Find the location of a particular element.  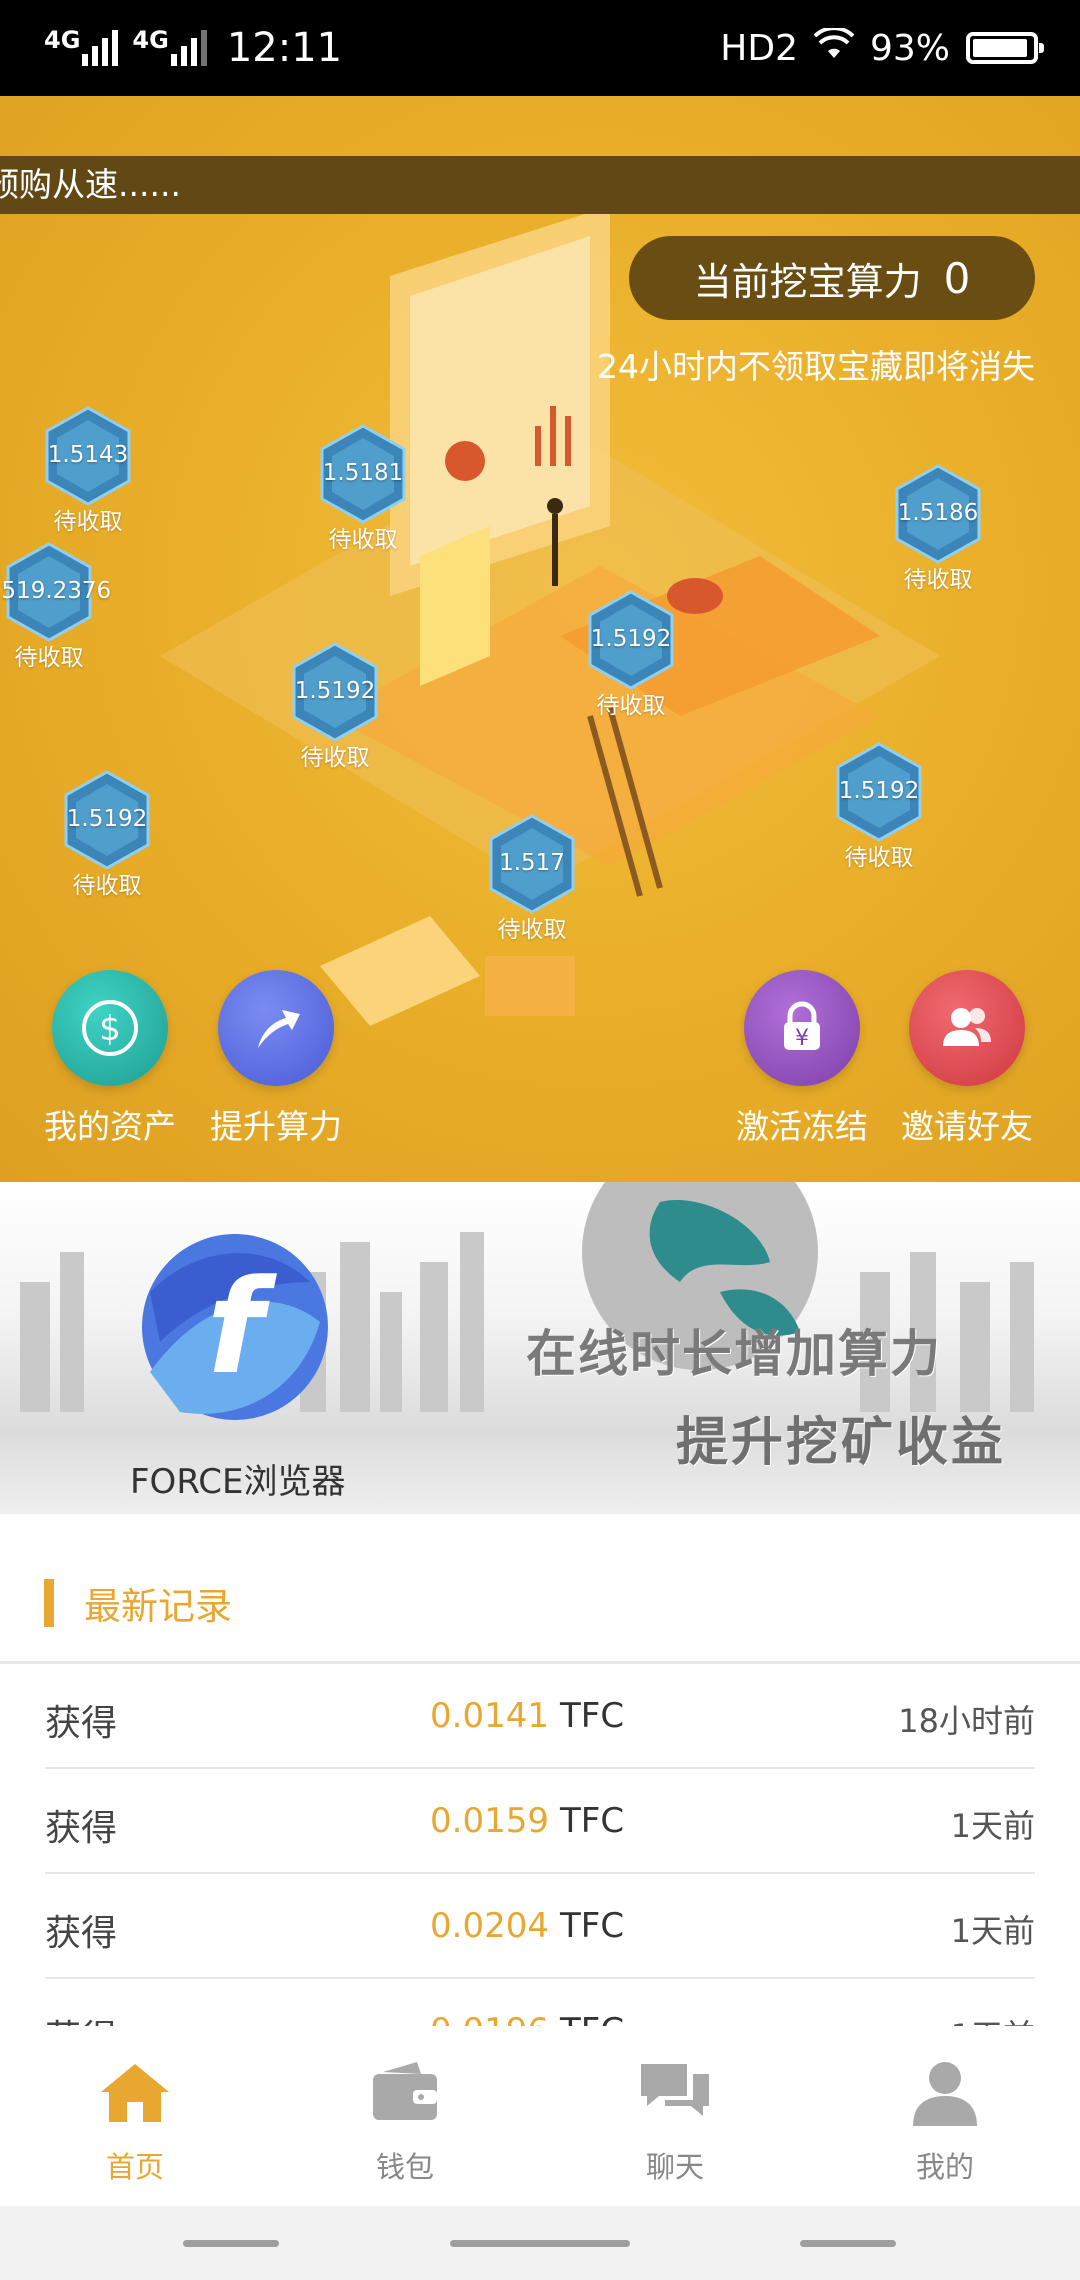

wifi-icon is located at coordinates (834, 47).